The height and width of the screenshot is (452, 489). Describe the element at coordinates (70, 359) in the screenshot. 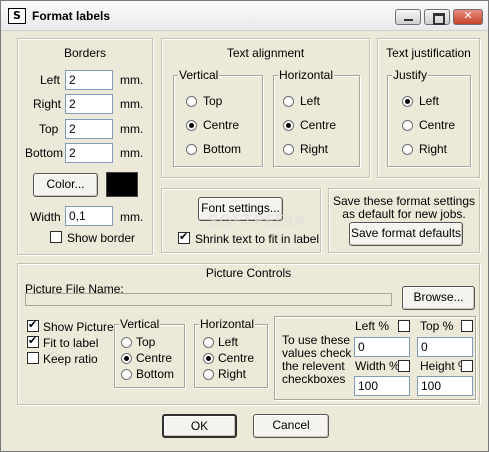

I see `keep-ratio-label: Keep ratio` at that location.